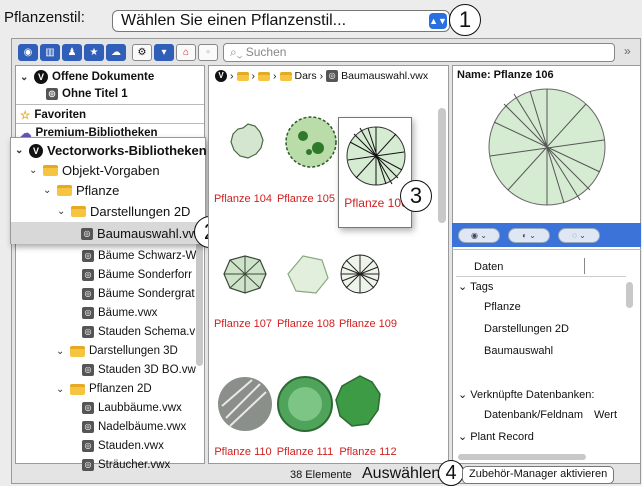  Describe the element at coordinates (53, 115) in the screenshot. I see `tree-item-favorites: ☆ Favoriten` at that location.